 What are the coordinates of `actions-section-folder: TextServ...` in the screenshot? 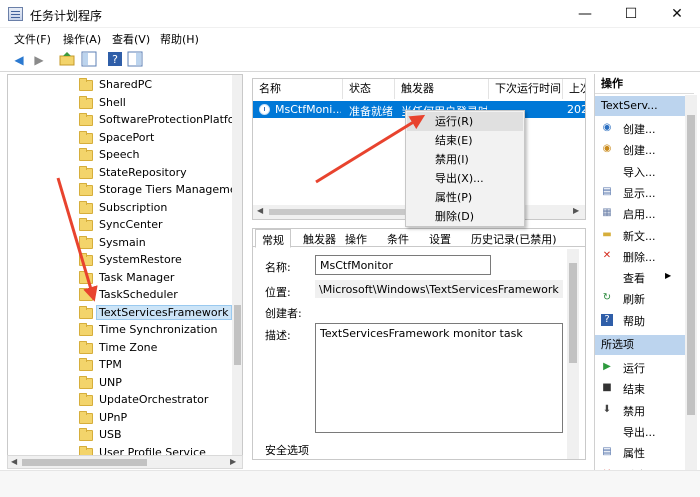 It's located at (644, 106).